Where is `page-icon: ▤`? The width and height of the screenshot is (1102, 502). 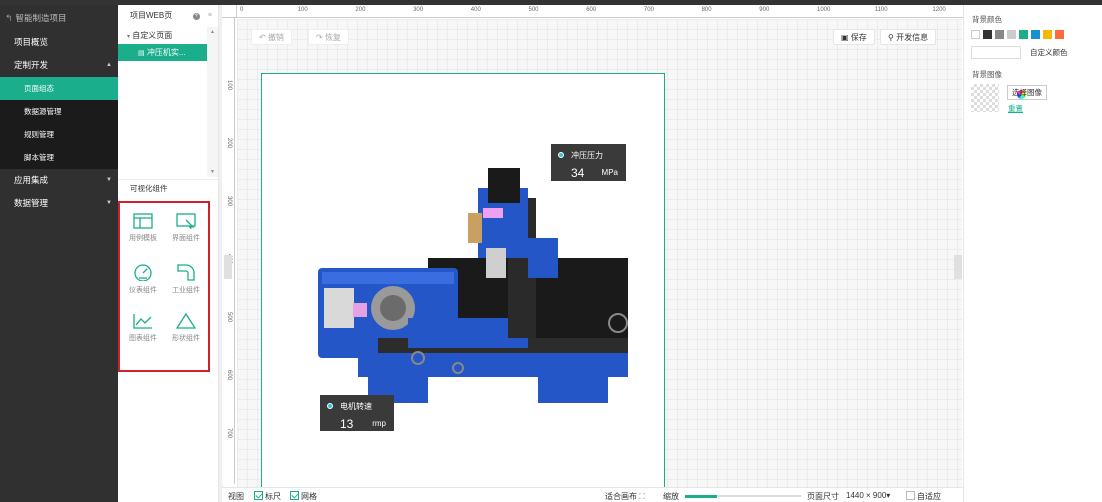
page-icon: ▤ is located at coordinates (141, 53).